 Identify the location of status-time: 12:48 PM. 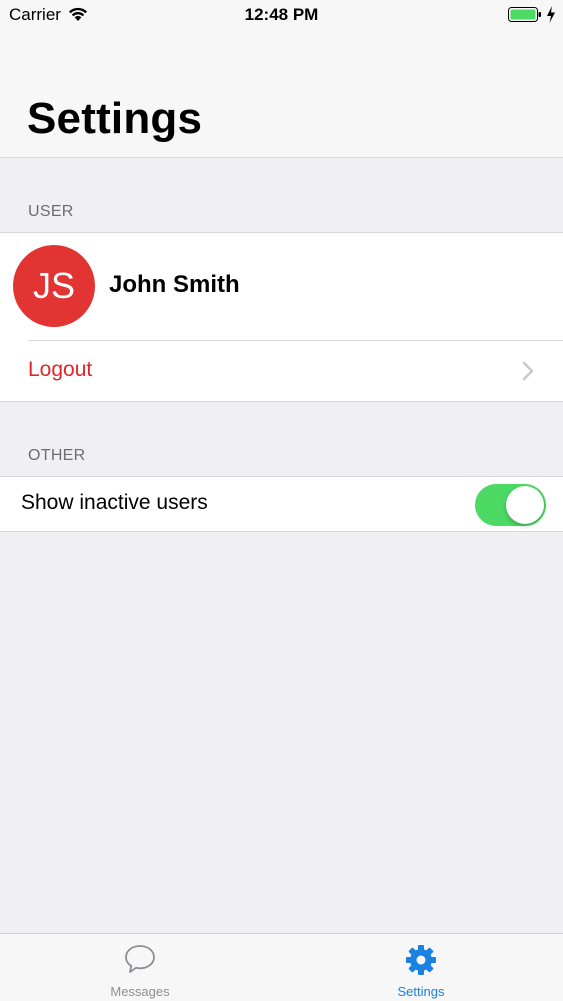
(281, 14).